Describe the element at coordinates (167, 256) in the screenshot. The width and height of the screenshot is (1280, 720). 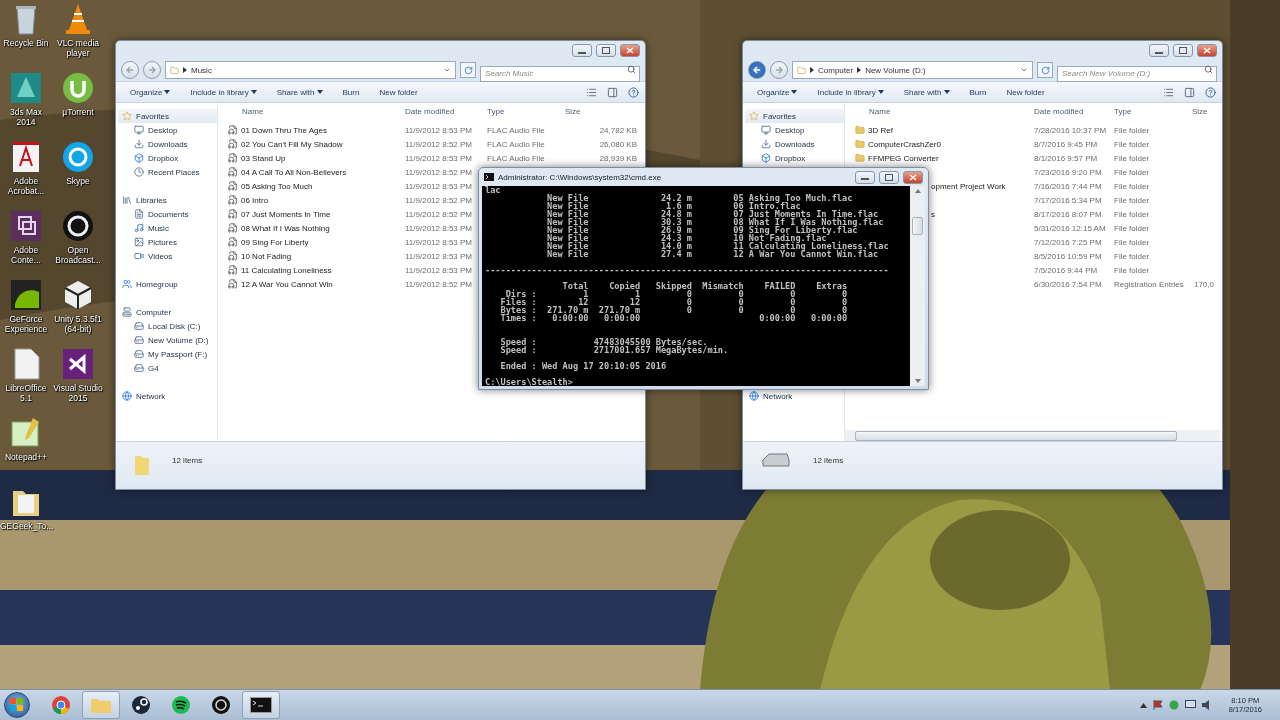
I see `sidebar-item: Videos` at that location.